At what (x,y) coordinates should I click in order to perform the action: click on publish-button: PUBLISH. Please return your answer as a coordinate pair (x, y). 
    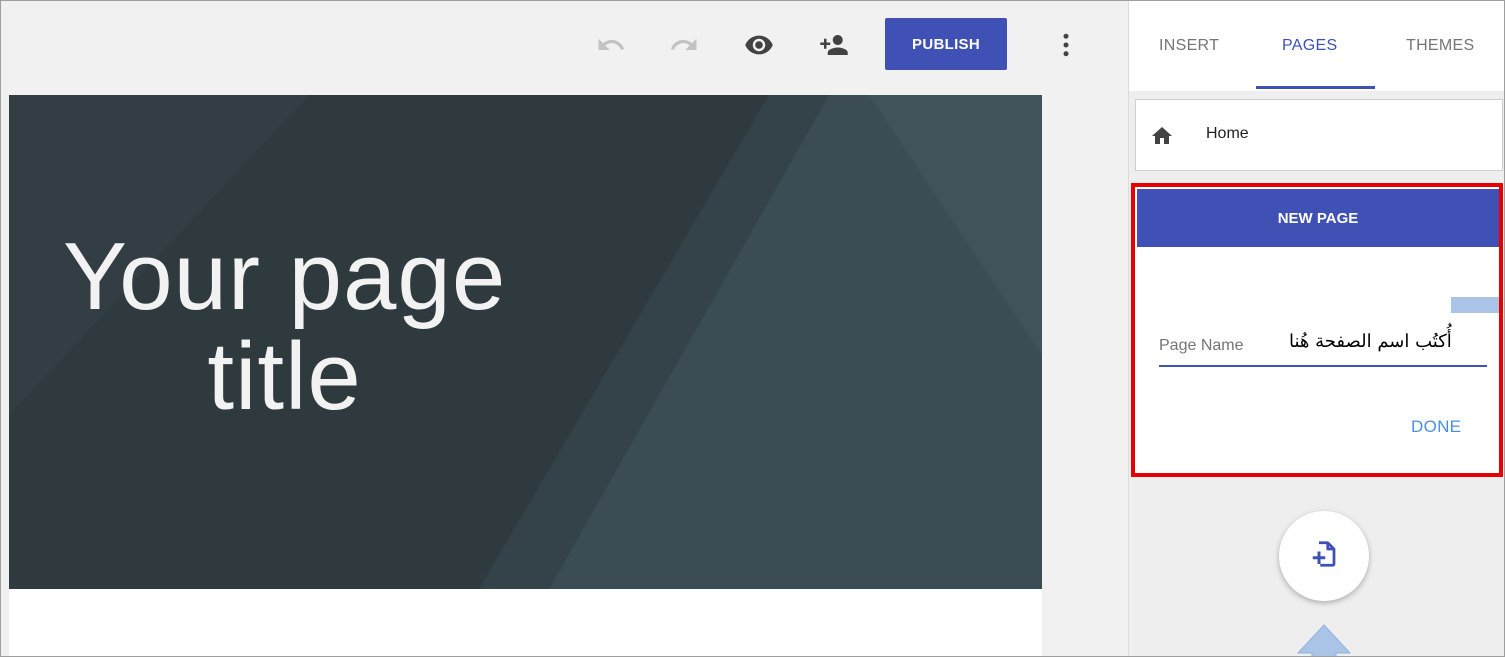
    Looking at the image, I should click on (946, 44).